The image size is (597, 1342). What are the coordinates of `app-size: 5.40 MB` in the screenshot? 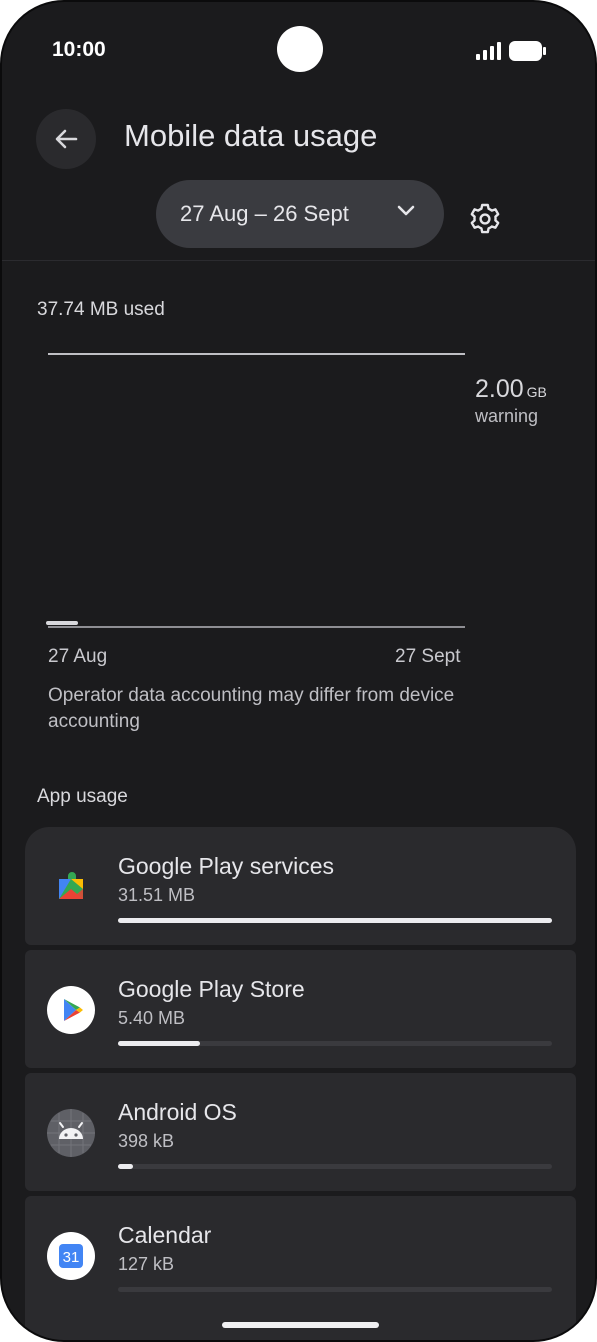 It's located at (152, 1018).